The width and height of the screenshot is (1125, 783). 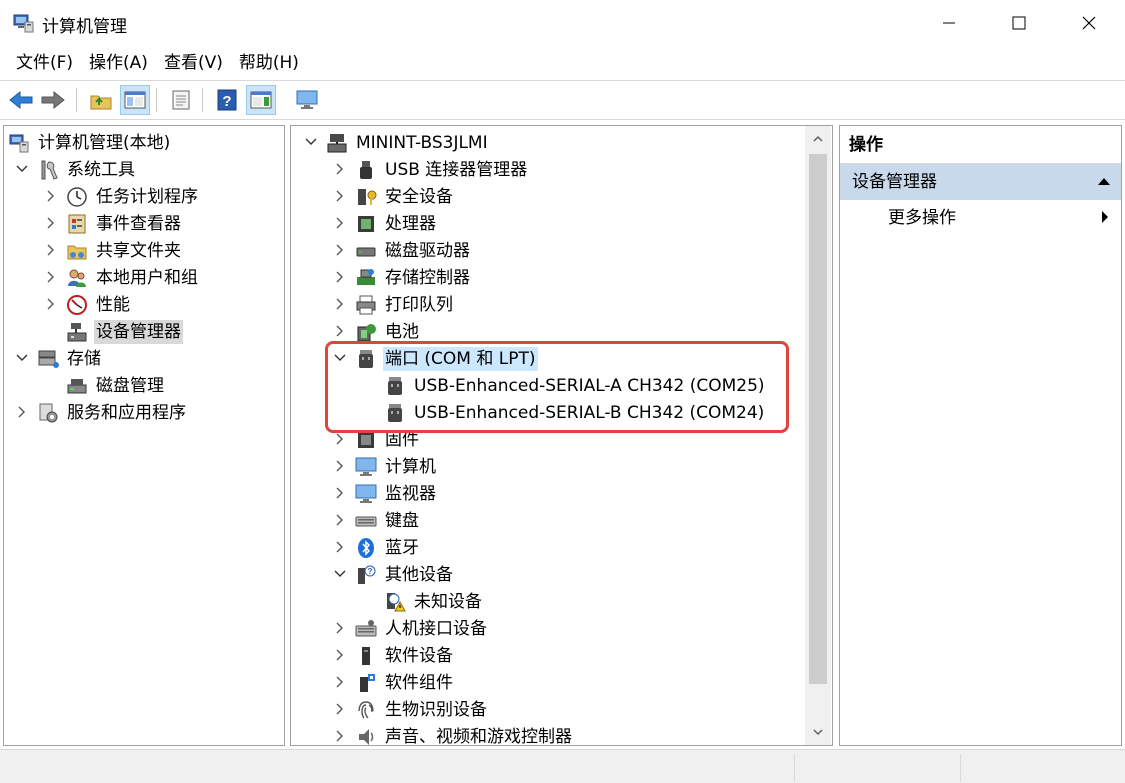 I want to click on clock-icon, so click(x=77, y=196).